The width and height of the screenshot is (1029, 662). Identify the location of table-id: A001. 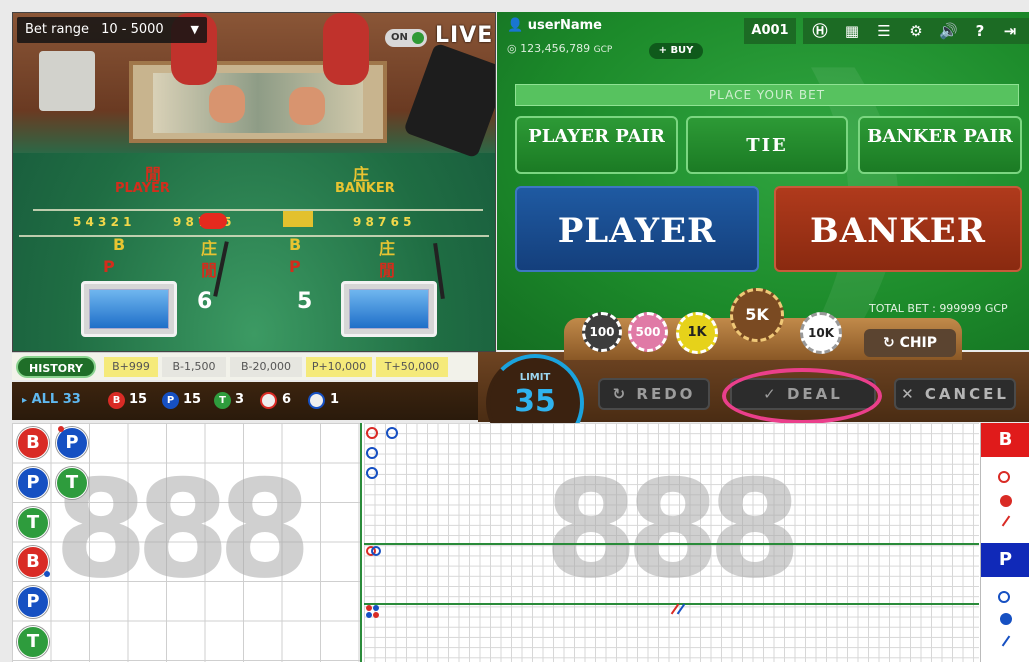
(770, 31).